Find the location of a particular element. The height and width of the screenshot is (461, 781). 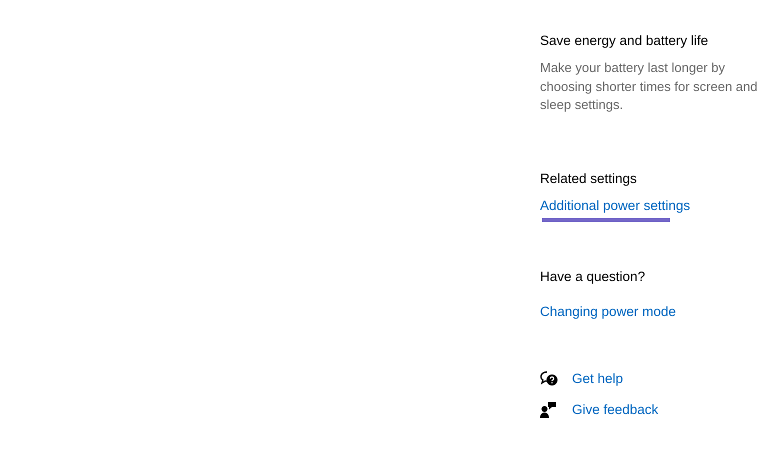

help-link: Give feedback is located at coordinates (615, 409).